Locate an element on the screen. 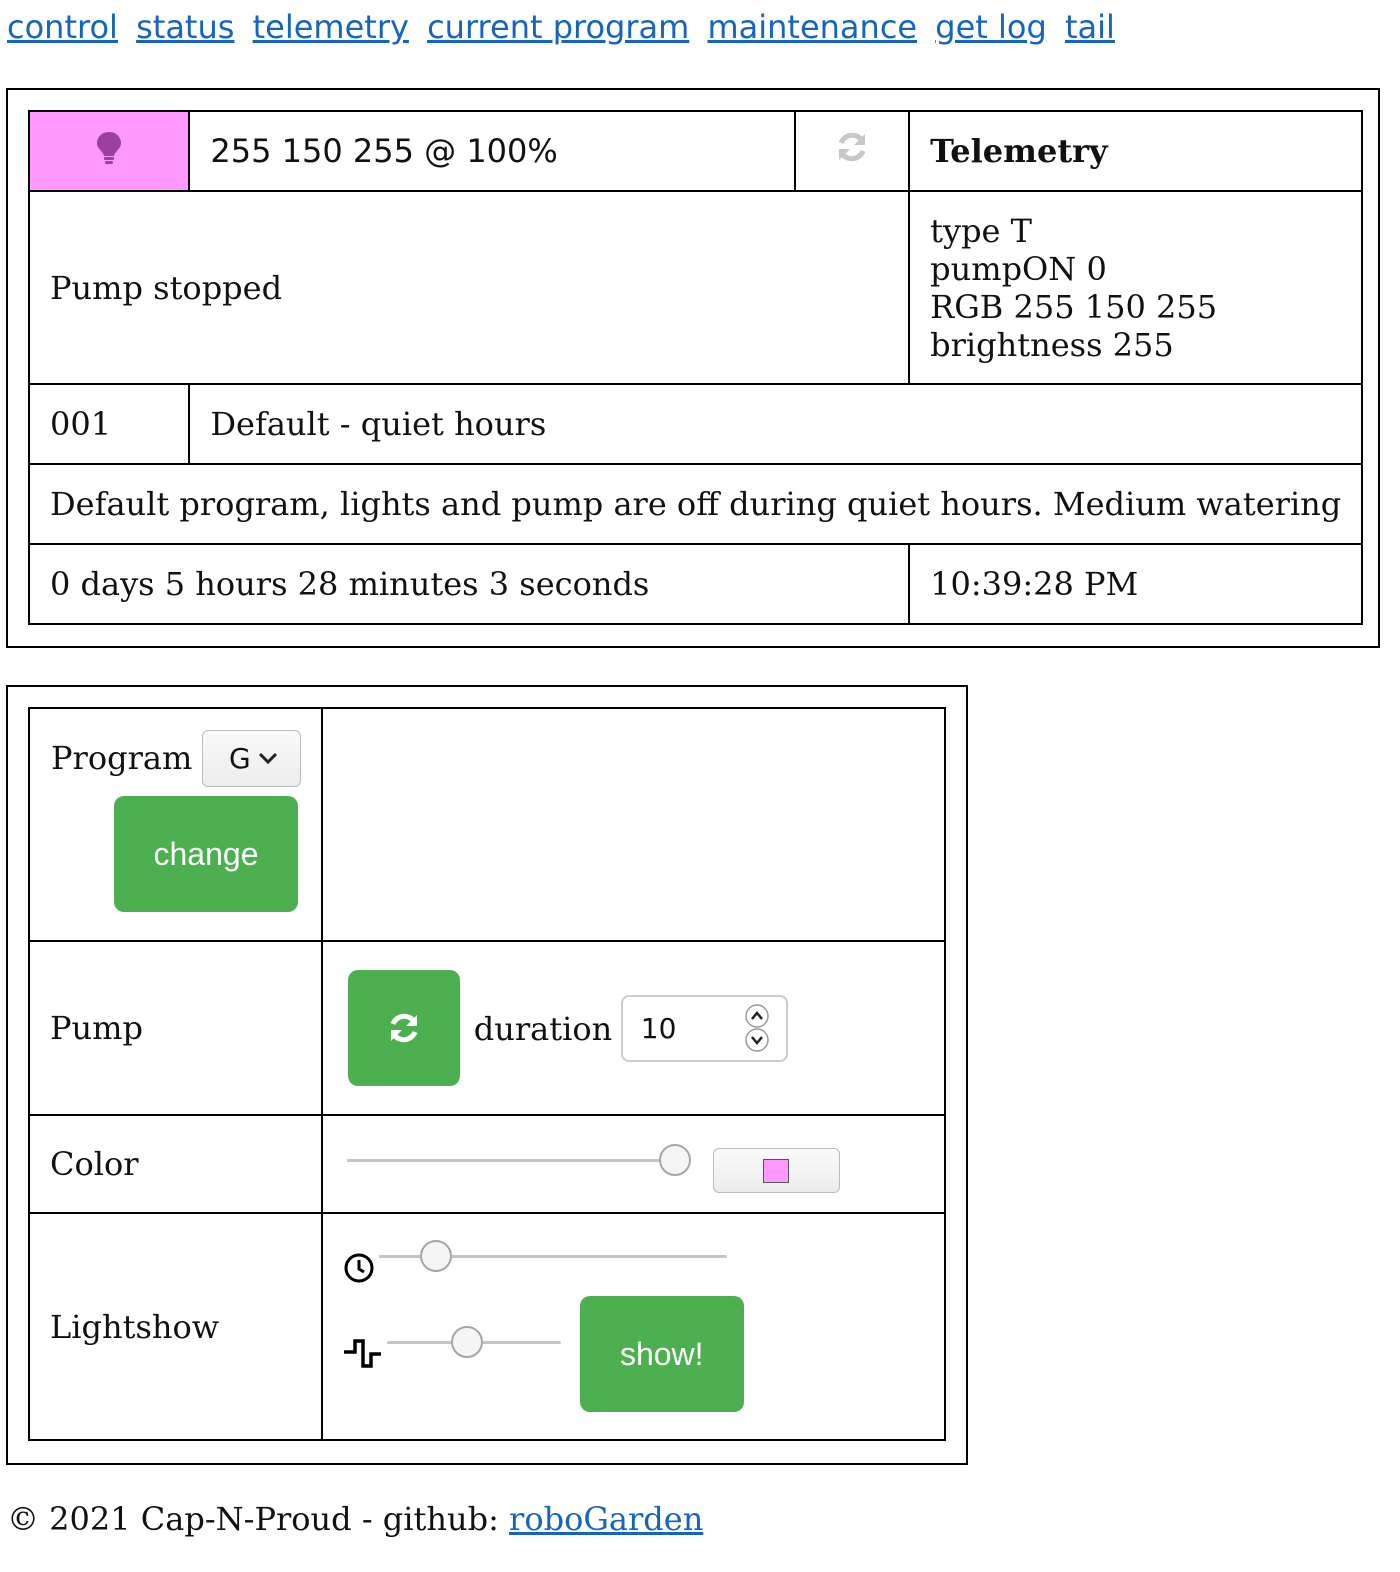  pump-controls: duration 10 is located at coordinates (633, 1028).